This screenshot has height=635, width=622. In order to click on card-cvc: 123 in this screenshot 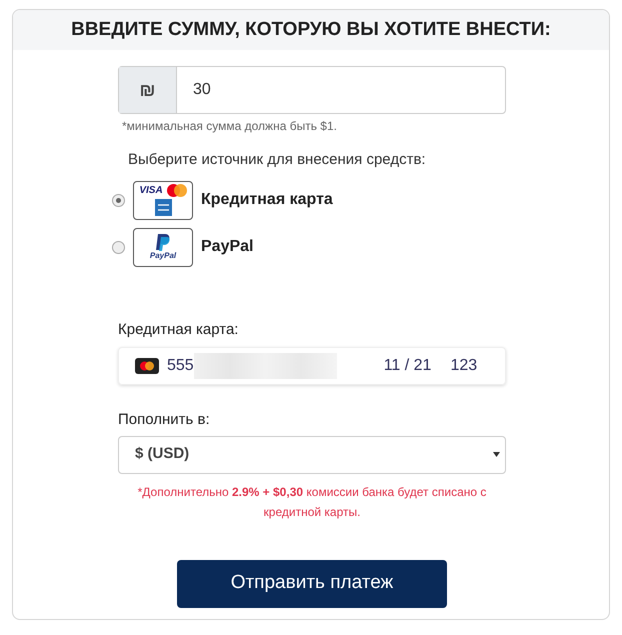, I will do `click(464, 366)`.